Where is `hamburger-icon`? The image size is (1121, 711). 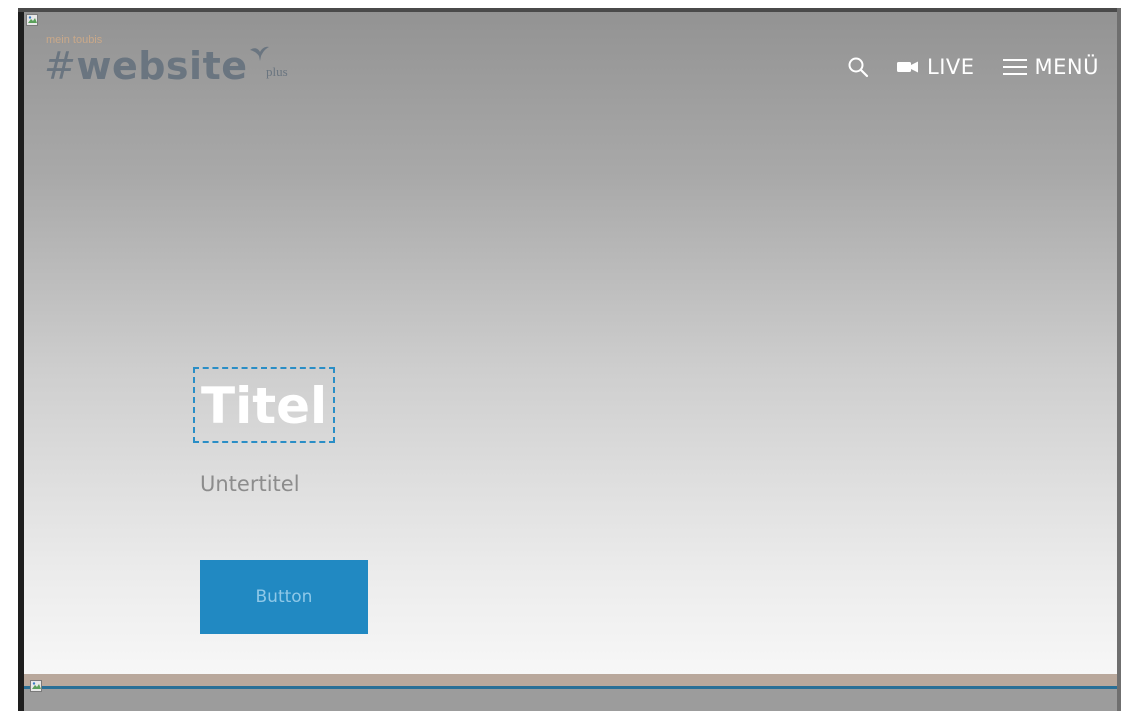 hamburger-icon is located at coordinates (1014, 67).